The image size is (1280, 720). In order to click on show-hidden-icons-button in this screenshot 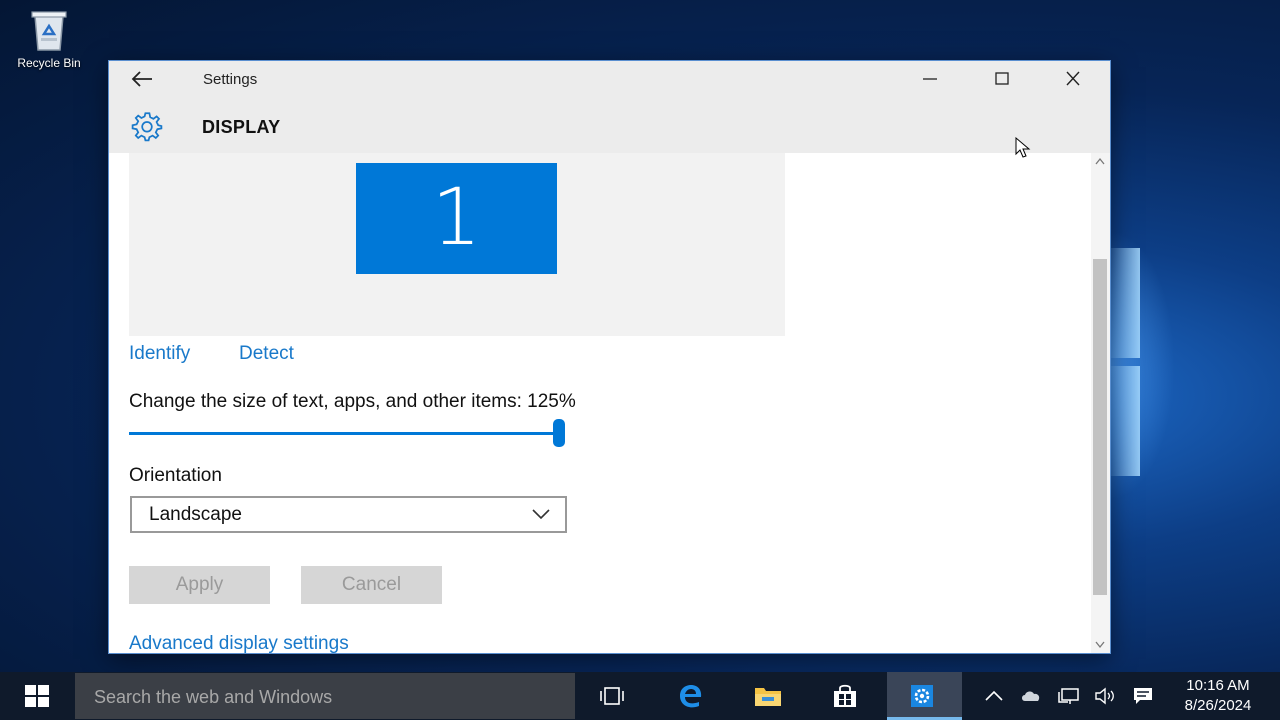, I will do `click(995, 696)`.